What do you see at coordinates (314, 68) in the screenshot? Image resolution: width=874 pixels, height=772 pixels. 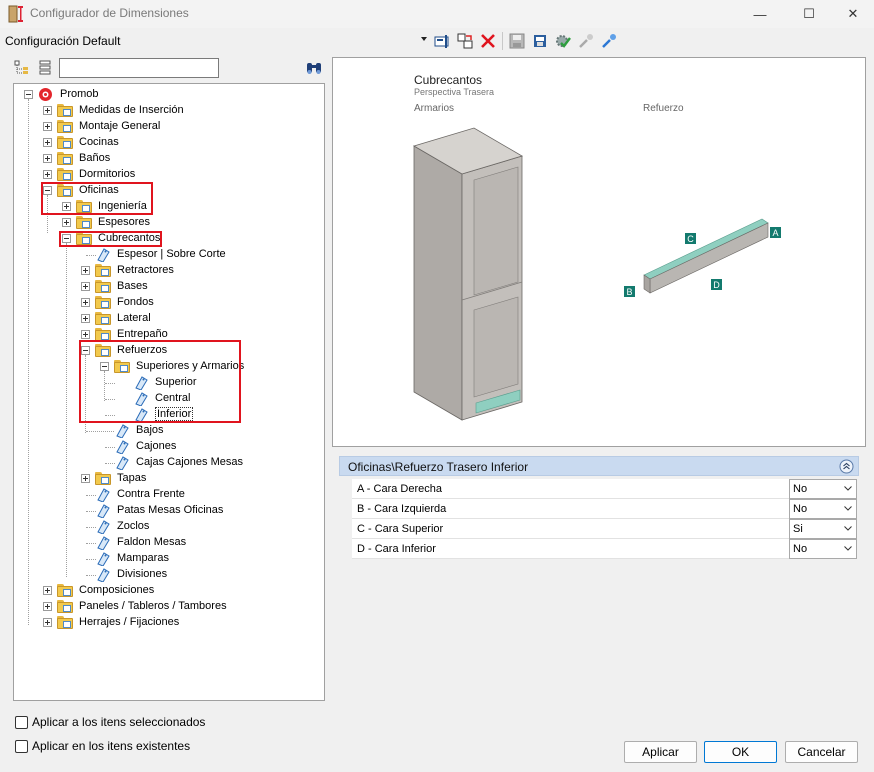 I see `binoculars-icon` at bounding box center [314, 68].